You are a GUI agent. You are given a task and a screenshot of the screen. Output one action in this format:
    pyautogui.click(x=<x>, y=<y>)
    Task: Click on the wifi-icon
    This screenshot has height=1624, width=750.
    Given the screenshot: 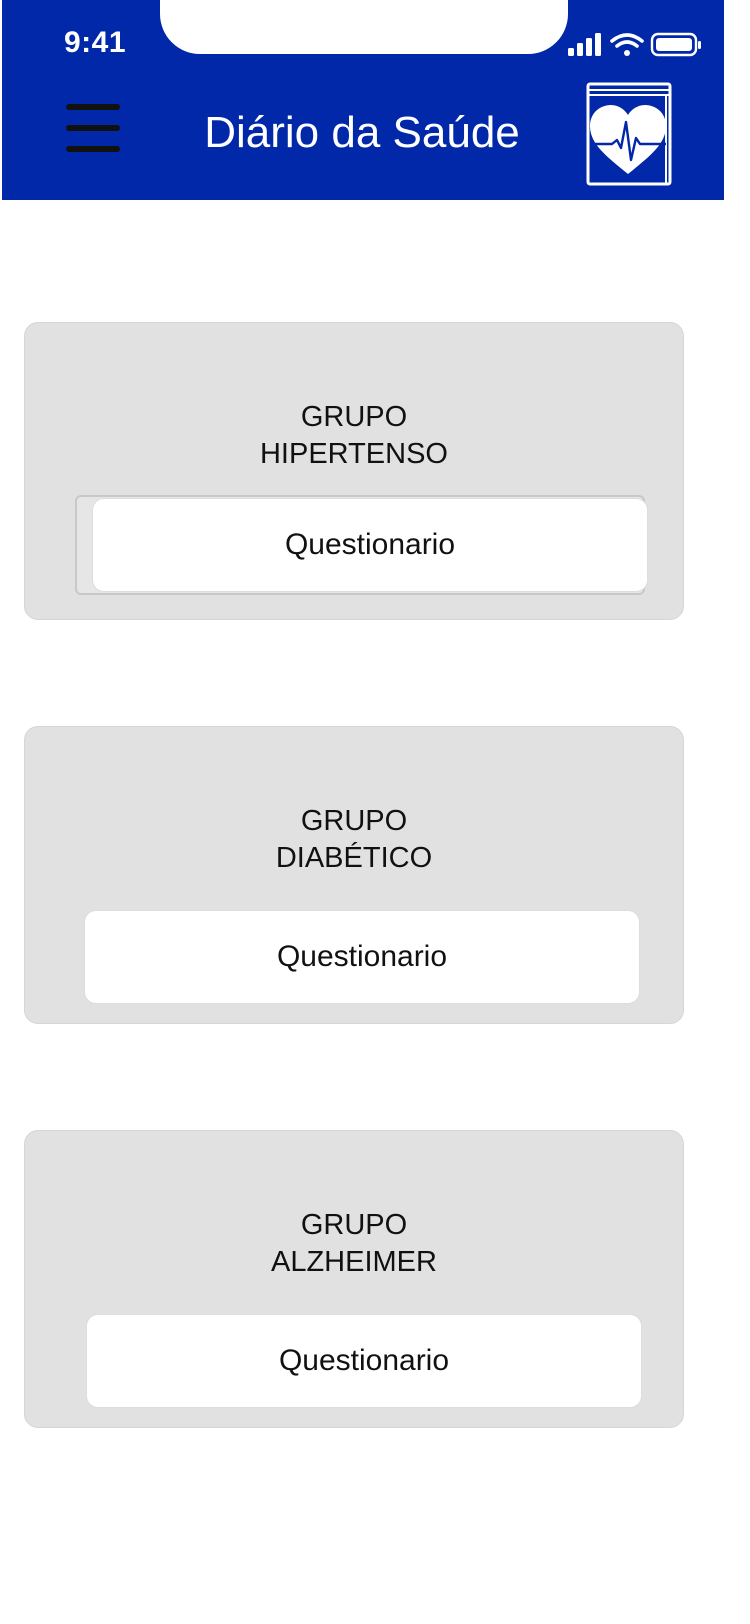 What is the action you would take?
    pyautogui.click(x=627, y=44)
    